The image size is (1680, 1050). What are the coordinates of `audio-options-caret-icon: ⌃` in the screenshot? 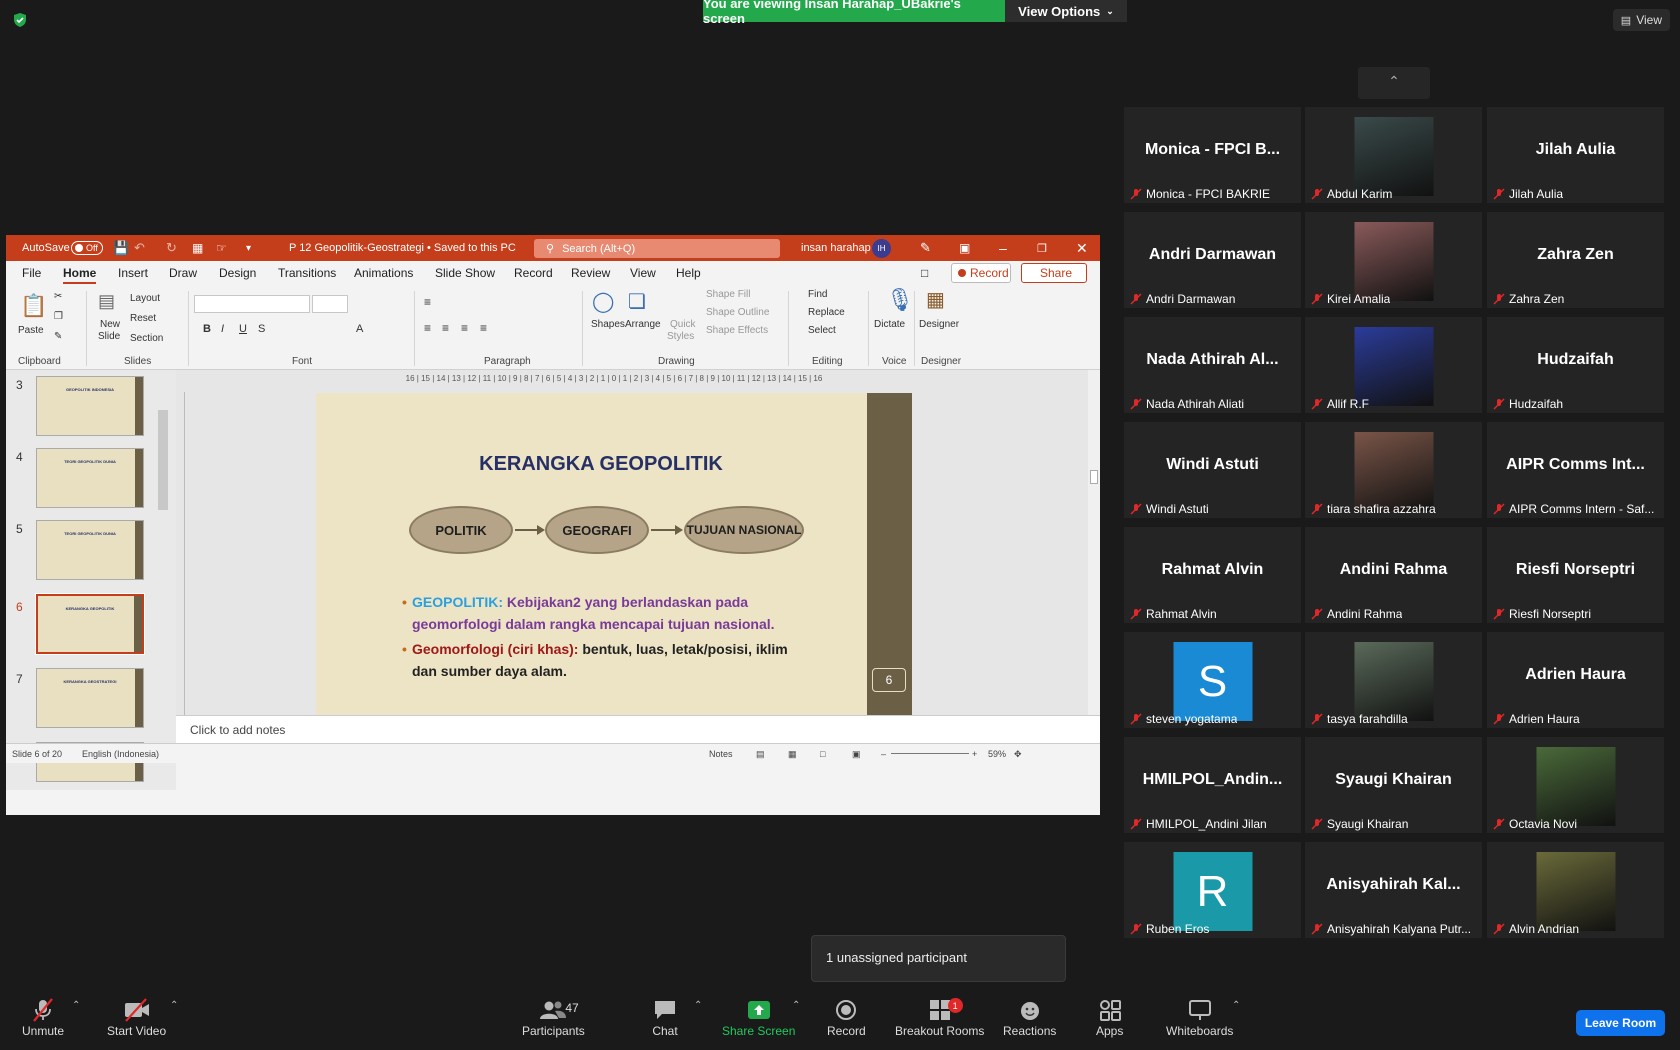 It's located at (76, 1005).